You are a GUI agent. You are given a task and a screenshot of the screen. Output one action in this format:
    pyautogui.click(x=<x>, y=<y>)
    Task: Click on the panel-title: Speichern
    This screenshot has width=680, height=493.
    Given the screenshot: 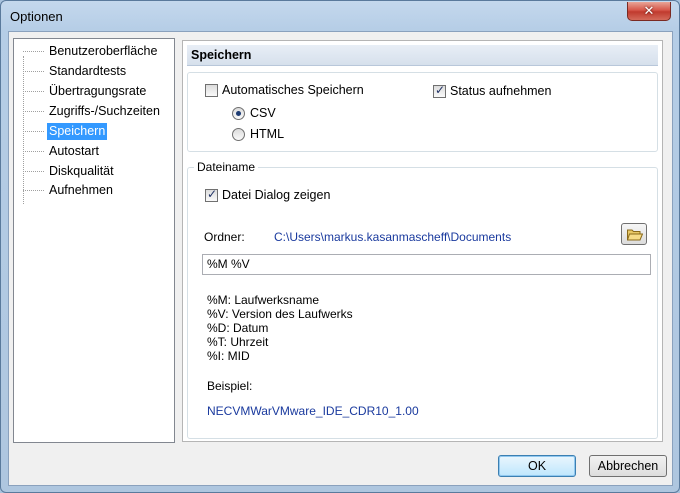 What is the action you would take?
    pyautogui.click(x=221, y=55)
    